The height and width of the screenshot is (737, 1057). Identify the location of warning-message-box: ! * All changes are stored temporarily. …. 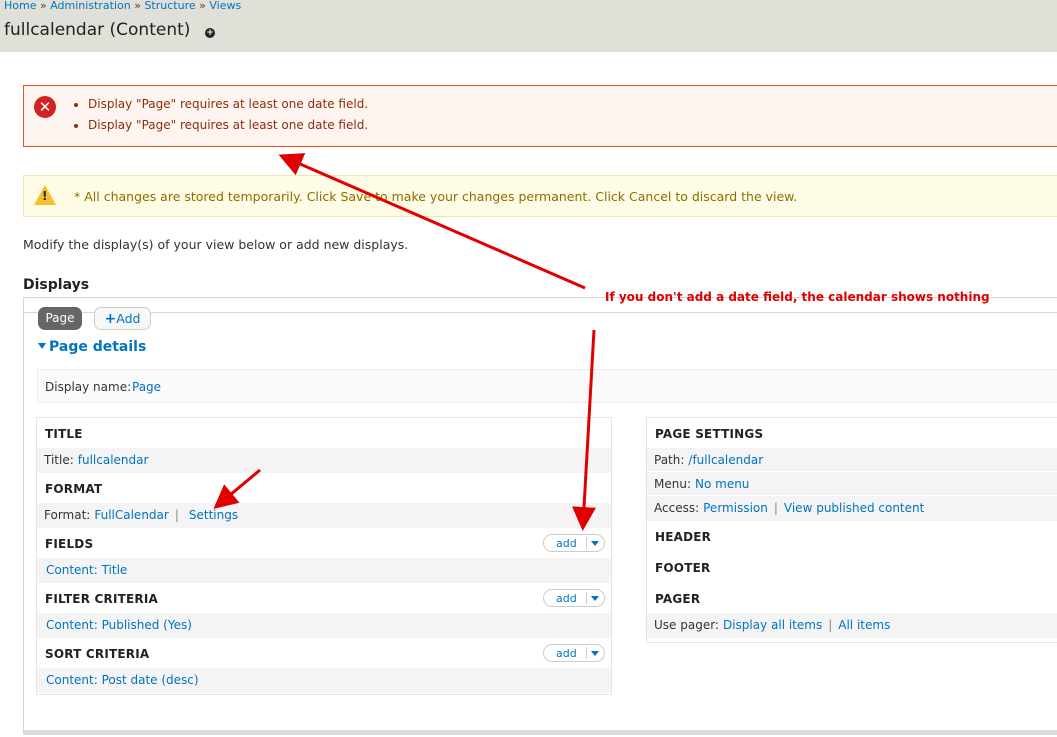
(540, 196).